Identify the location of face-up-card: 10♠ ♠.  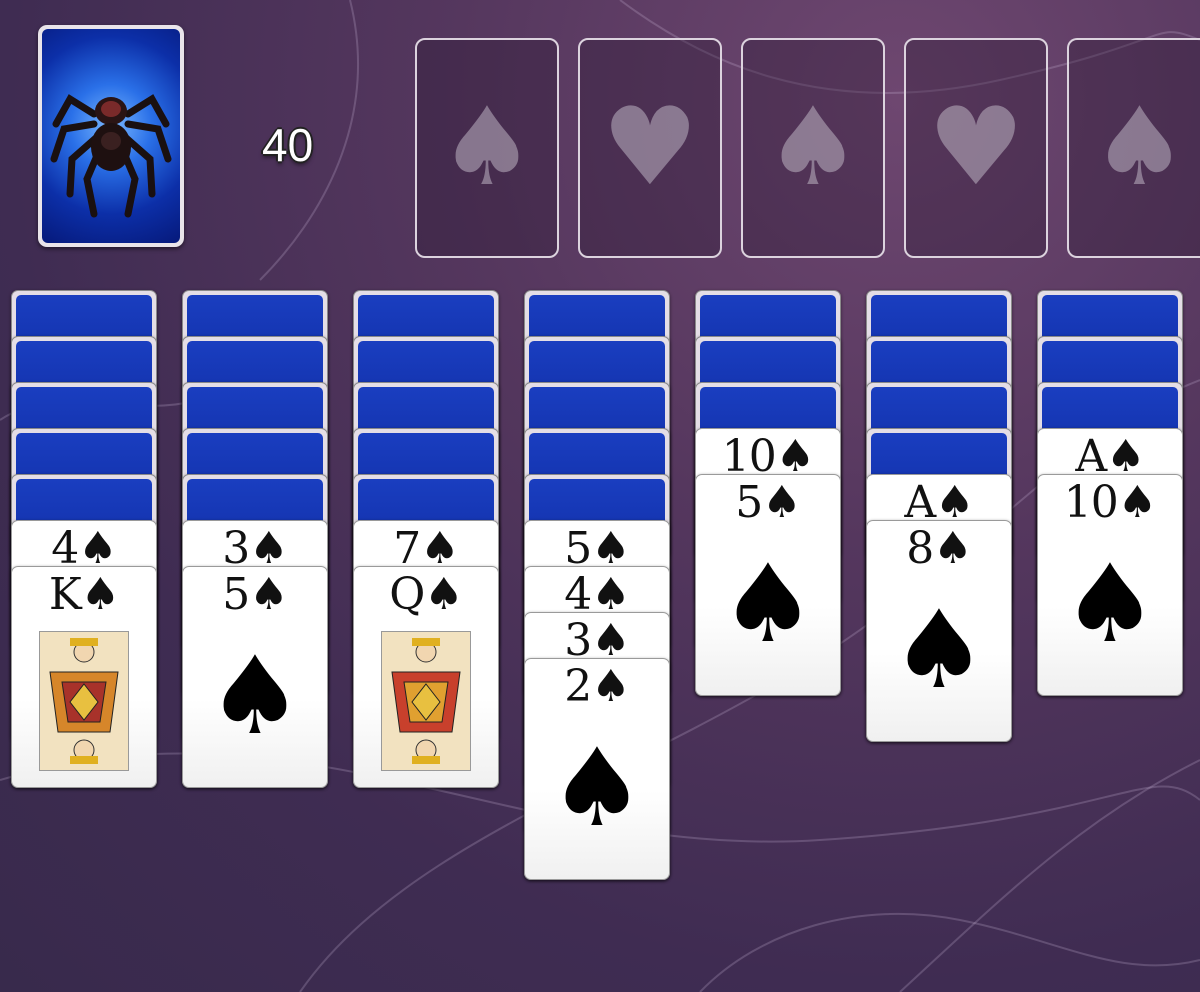
(1110, 585).